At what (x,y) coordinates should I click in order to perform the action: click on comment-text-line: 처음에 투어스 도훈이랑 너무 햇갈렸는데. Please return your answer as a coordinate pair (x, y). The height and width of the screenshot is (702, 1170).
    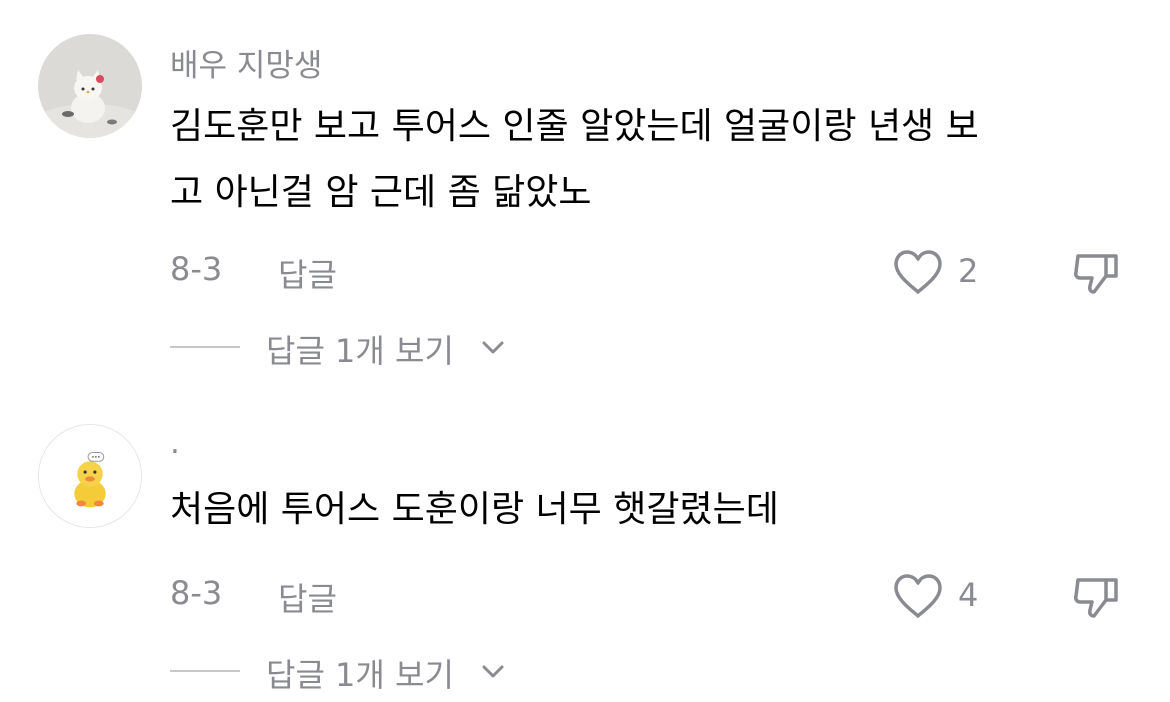
    Looking at the image, I should click on (474, 509).